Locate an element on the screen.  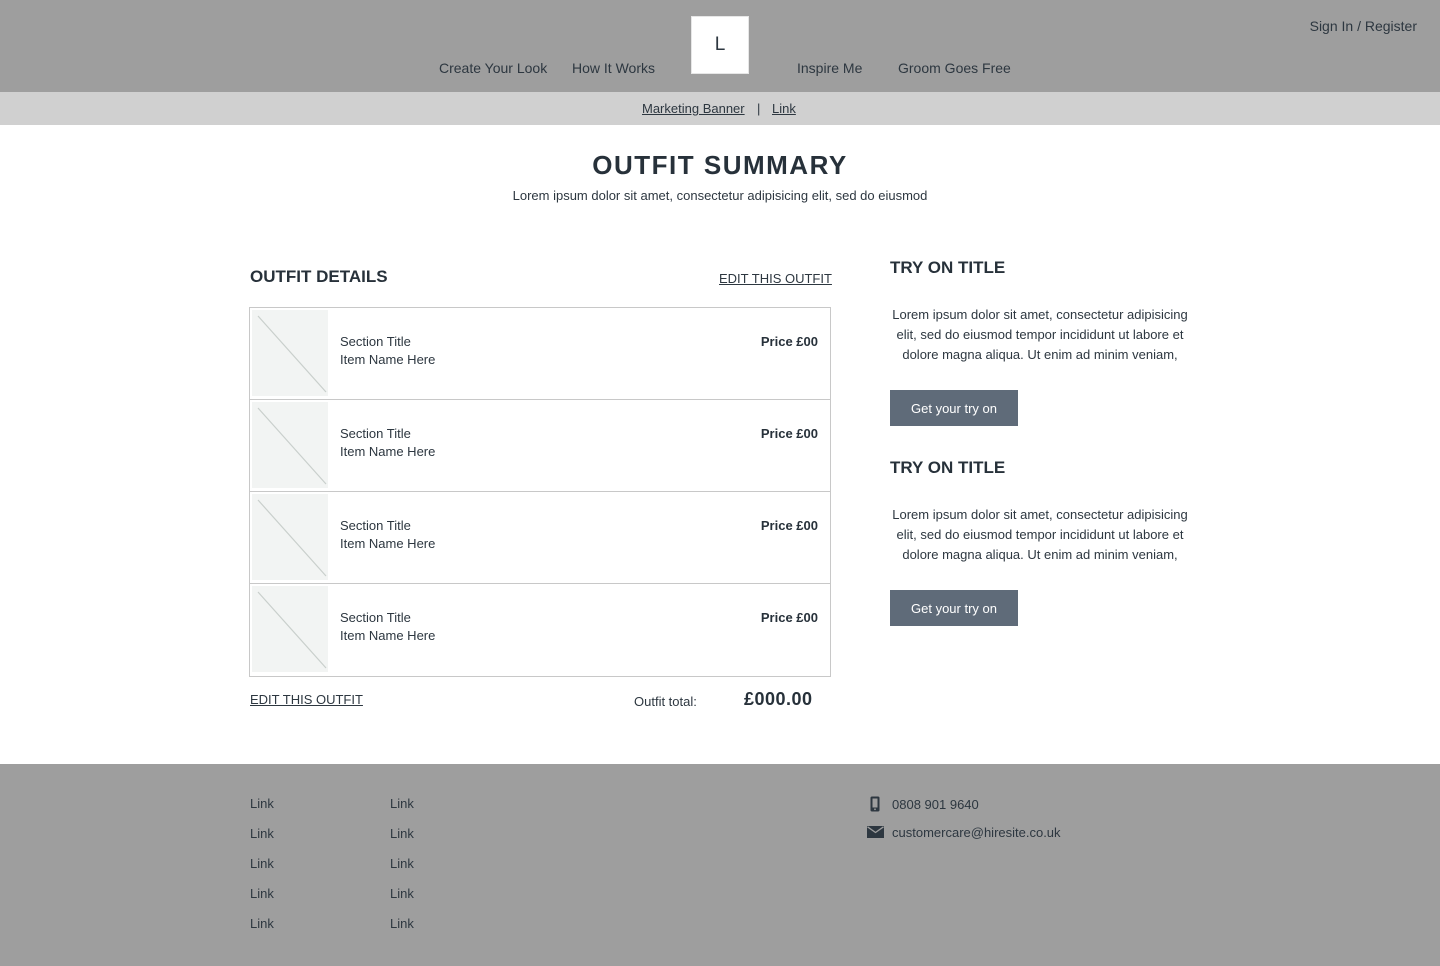
footer-email: customercare@hiresite.co.uk is located at coordinates (963, 832).